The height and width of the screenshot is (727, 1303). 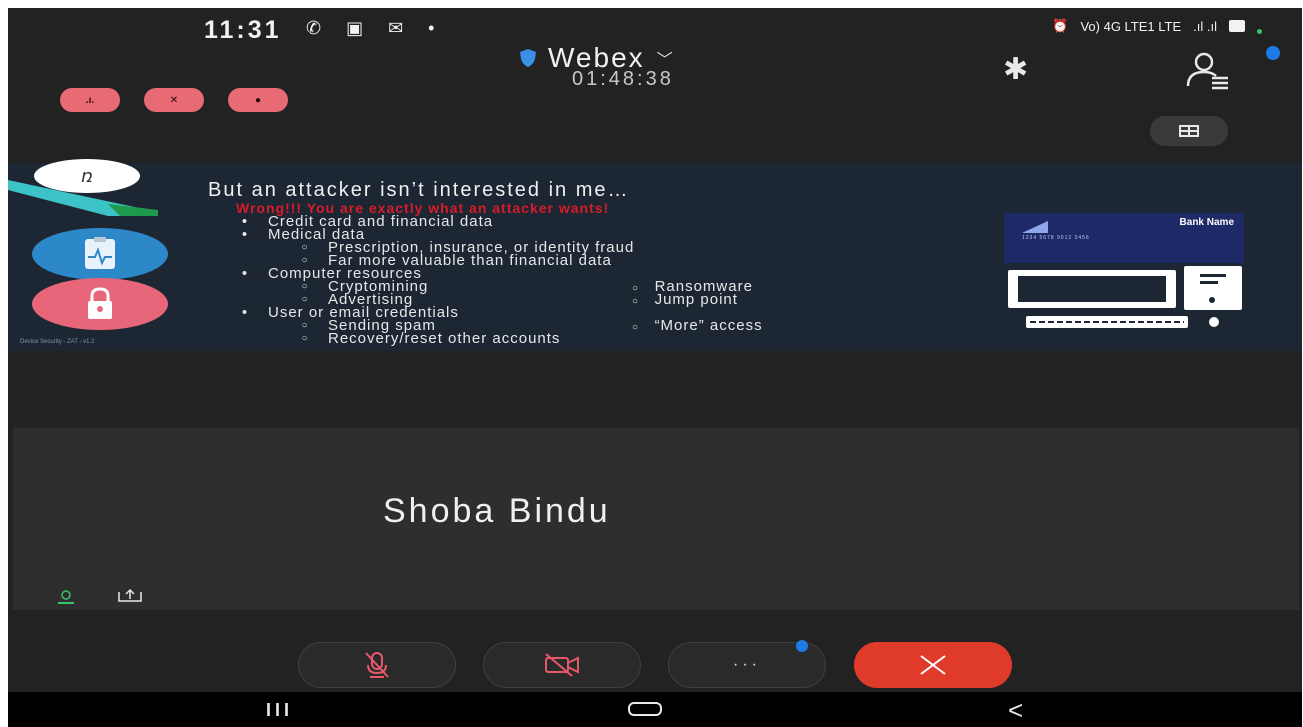 I want to click on mute-button, so click(x=377, y=665).